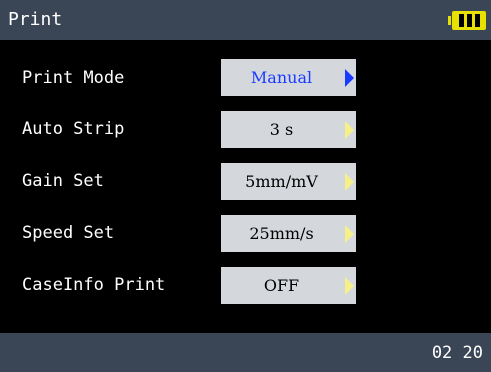  What do you see at coordinates (245, 20) in the screenshot?
I see `title-bar: Print` at bounding box center [245, 20].